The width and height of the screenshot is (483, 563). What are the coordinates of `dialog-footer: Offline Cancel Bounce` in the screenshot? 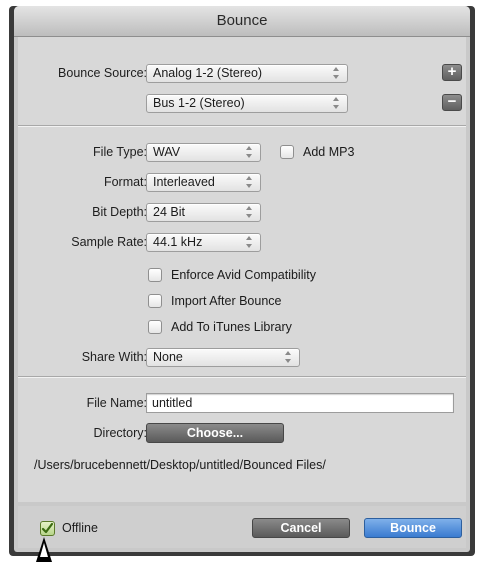 It's located at (242, 527).